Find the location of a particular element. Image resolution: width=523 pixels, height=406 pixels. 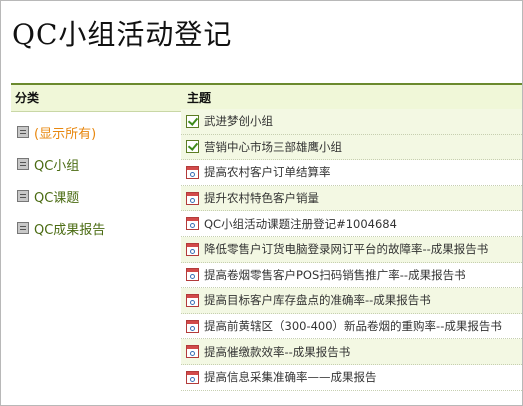

list-item-label: 武进梦创小组 is located at coordinates (238, 121).